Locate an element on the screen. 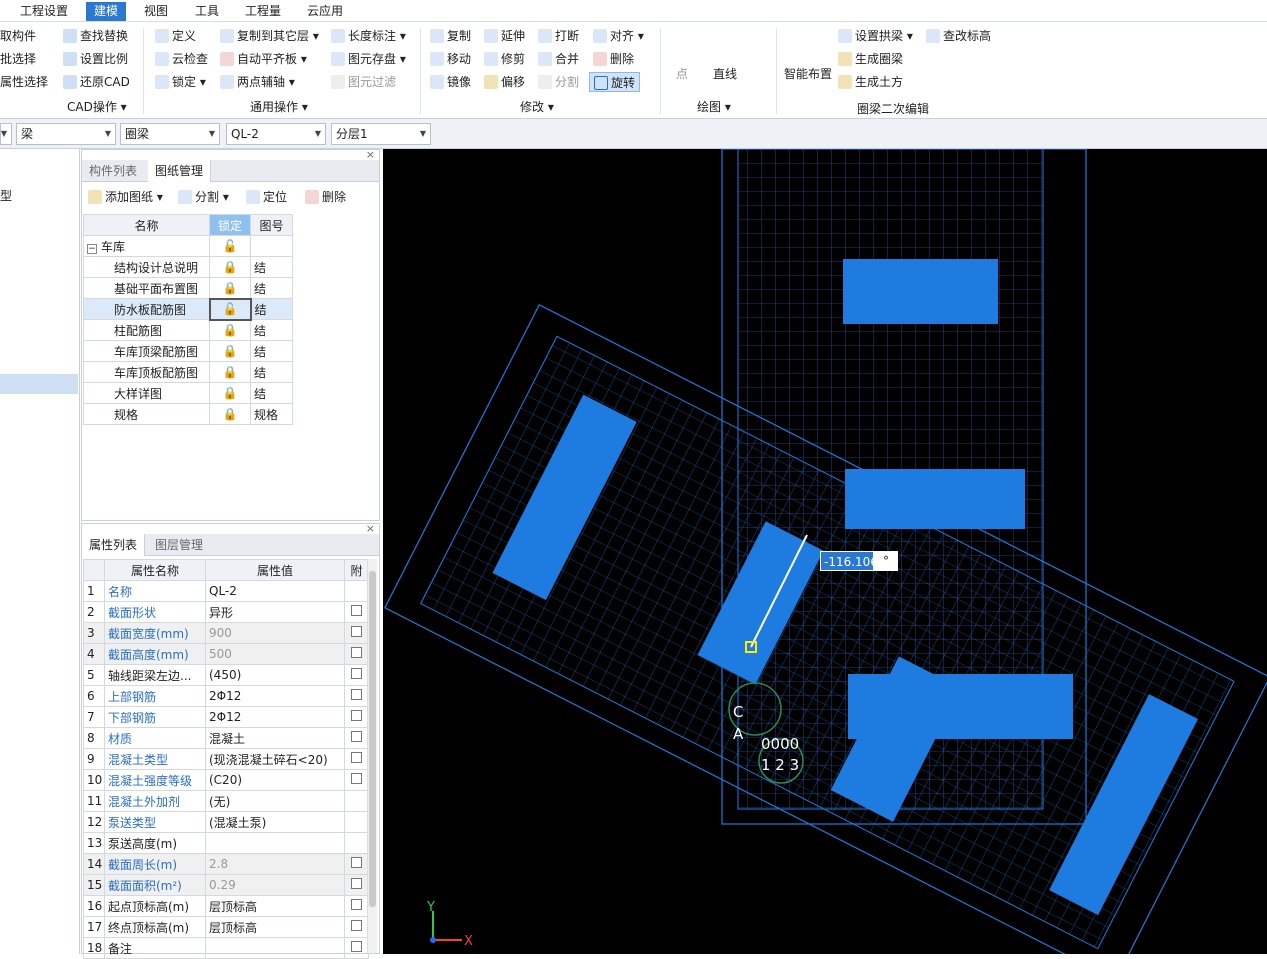 Image resolution: width=1267 pixels, height=959 pixels. split-drawing-button: 分割 ▾ is located at coordinates (203, 197).